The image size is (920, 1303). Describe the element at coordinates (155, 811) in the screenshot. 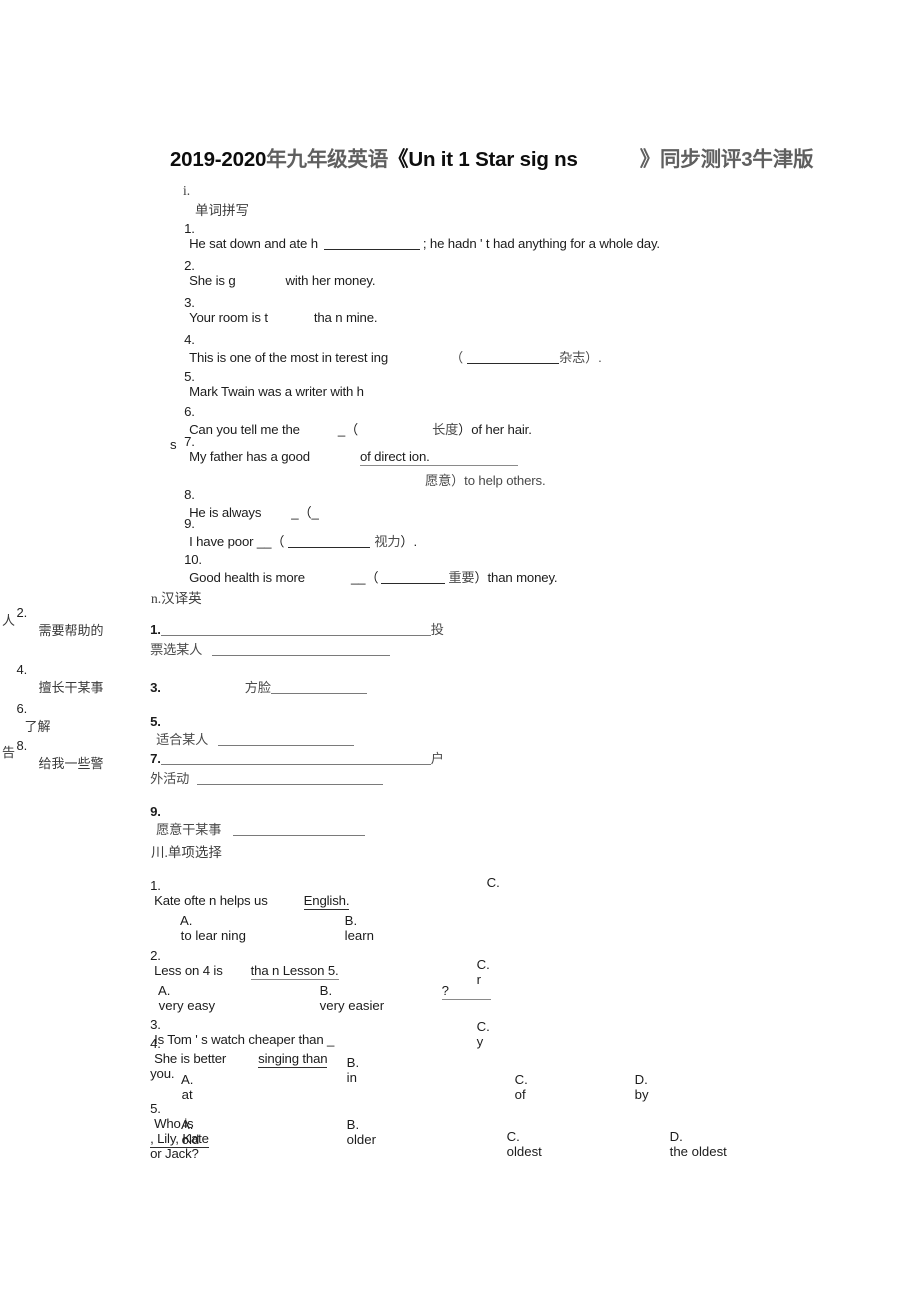

I see `translate-item-9-number: 9.` at that location.